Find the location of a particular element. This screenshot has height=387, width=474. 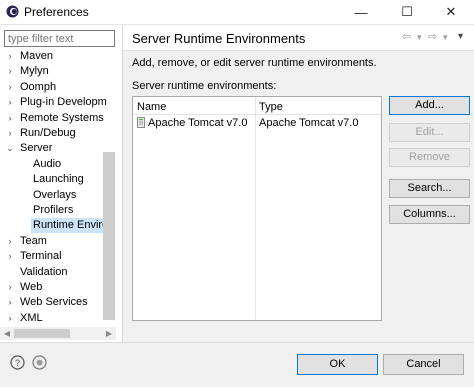

tree-item-maven: › Maven is located at coordinates (58, 56).